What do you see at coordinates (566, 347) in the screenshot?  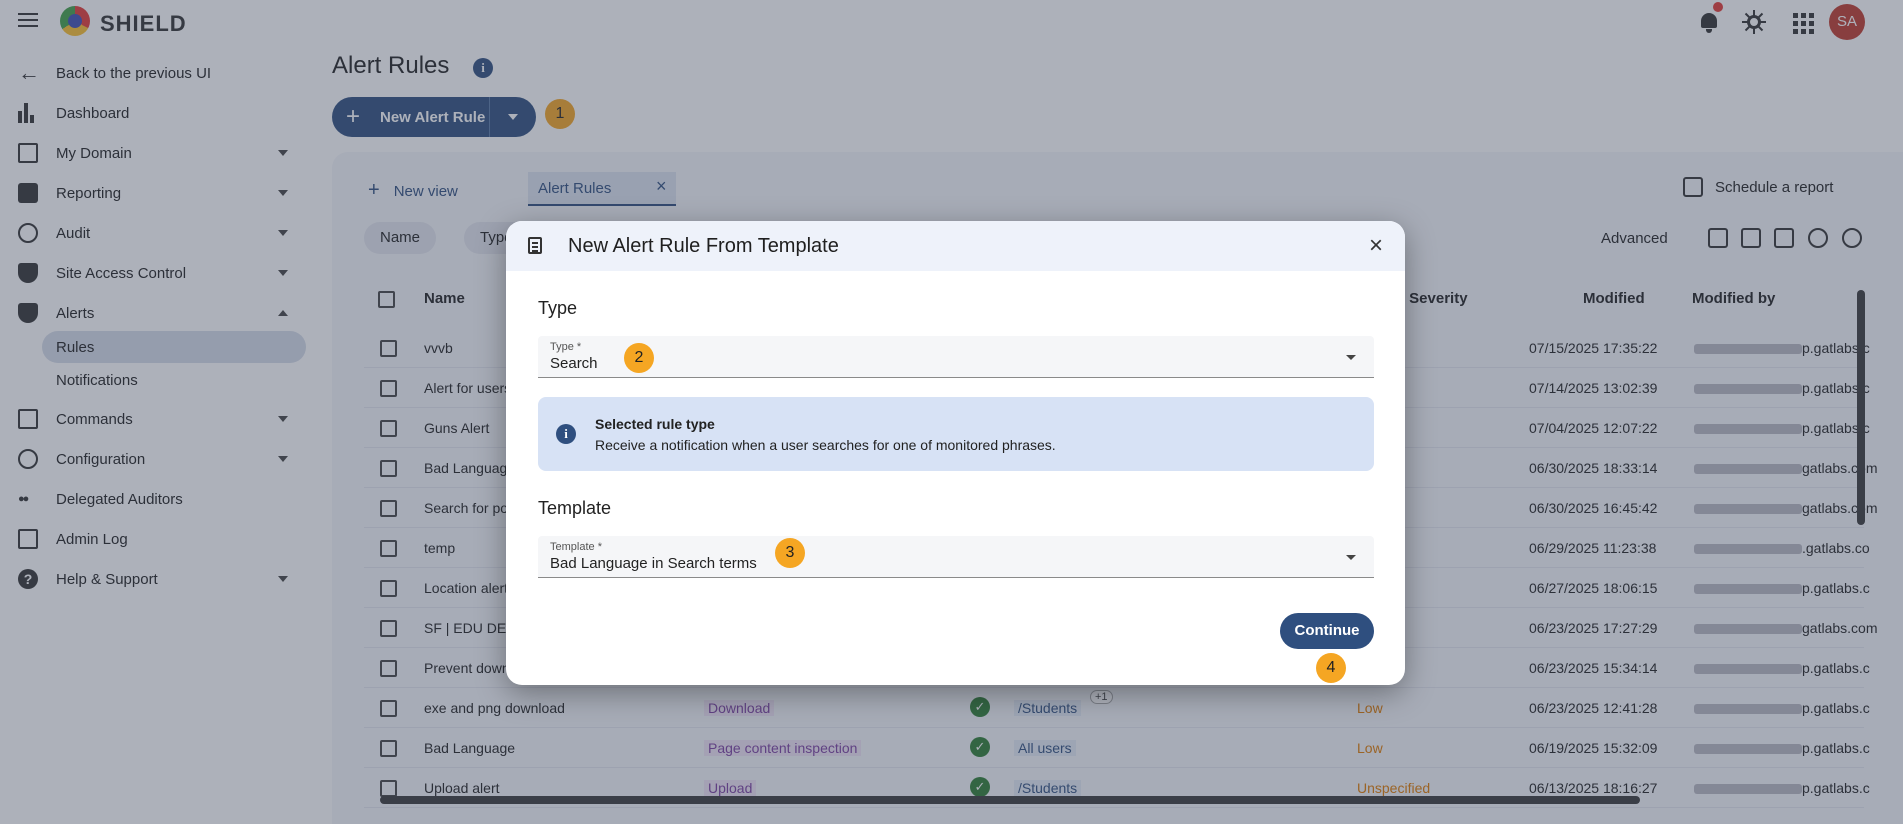 I see `type-field-label: Type *` at bounding box center [566, 347].